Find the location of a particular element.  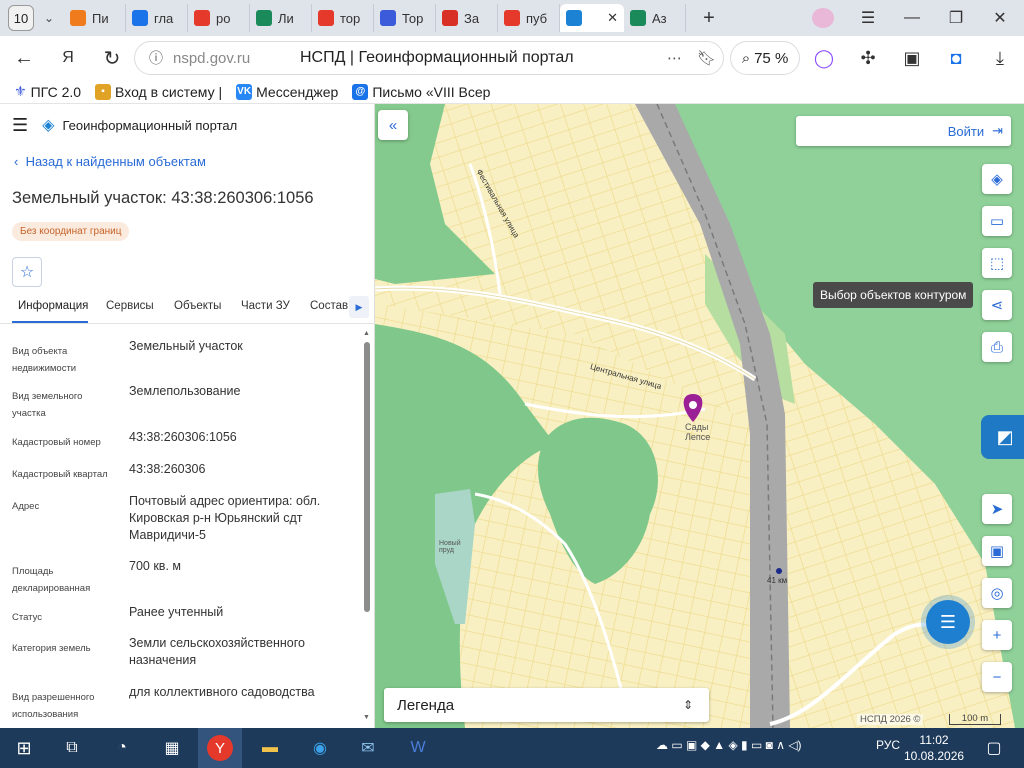

minus-icon: − is located at coordinates (997, 677).